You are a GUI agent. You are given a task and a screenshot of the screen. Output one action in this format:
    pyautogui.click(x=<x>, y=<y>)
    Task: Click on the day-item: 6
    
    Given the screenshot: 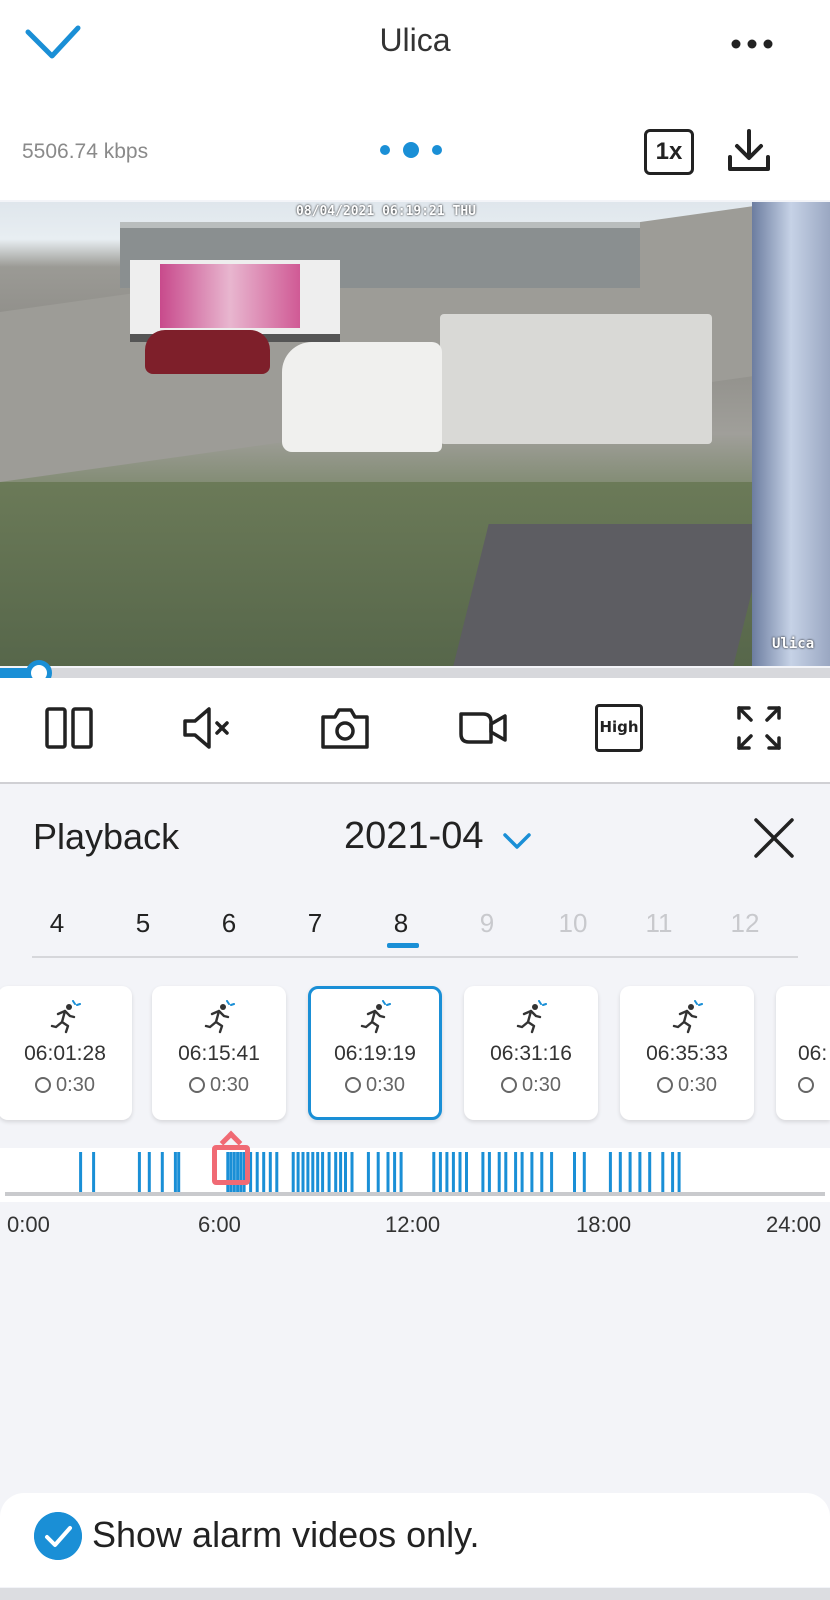 What is the action you would take?
    pyautogui.click(x=229, y=923)
    